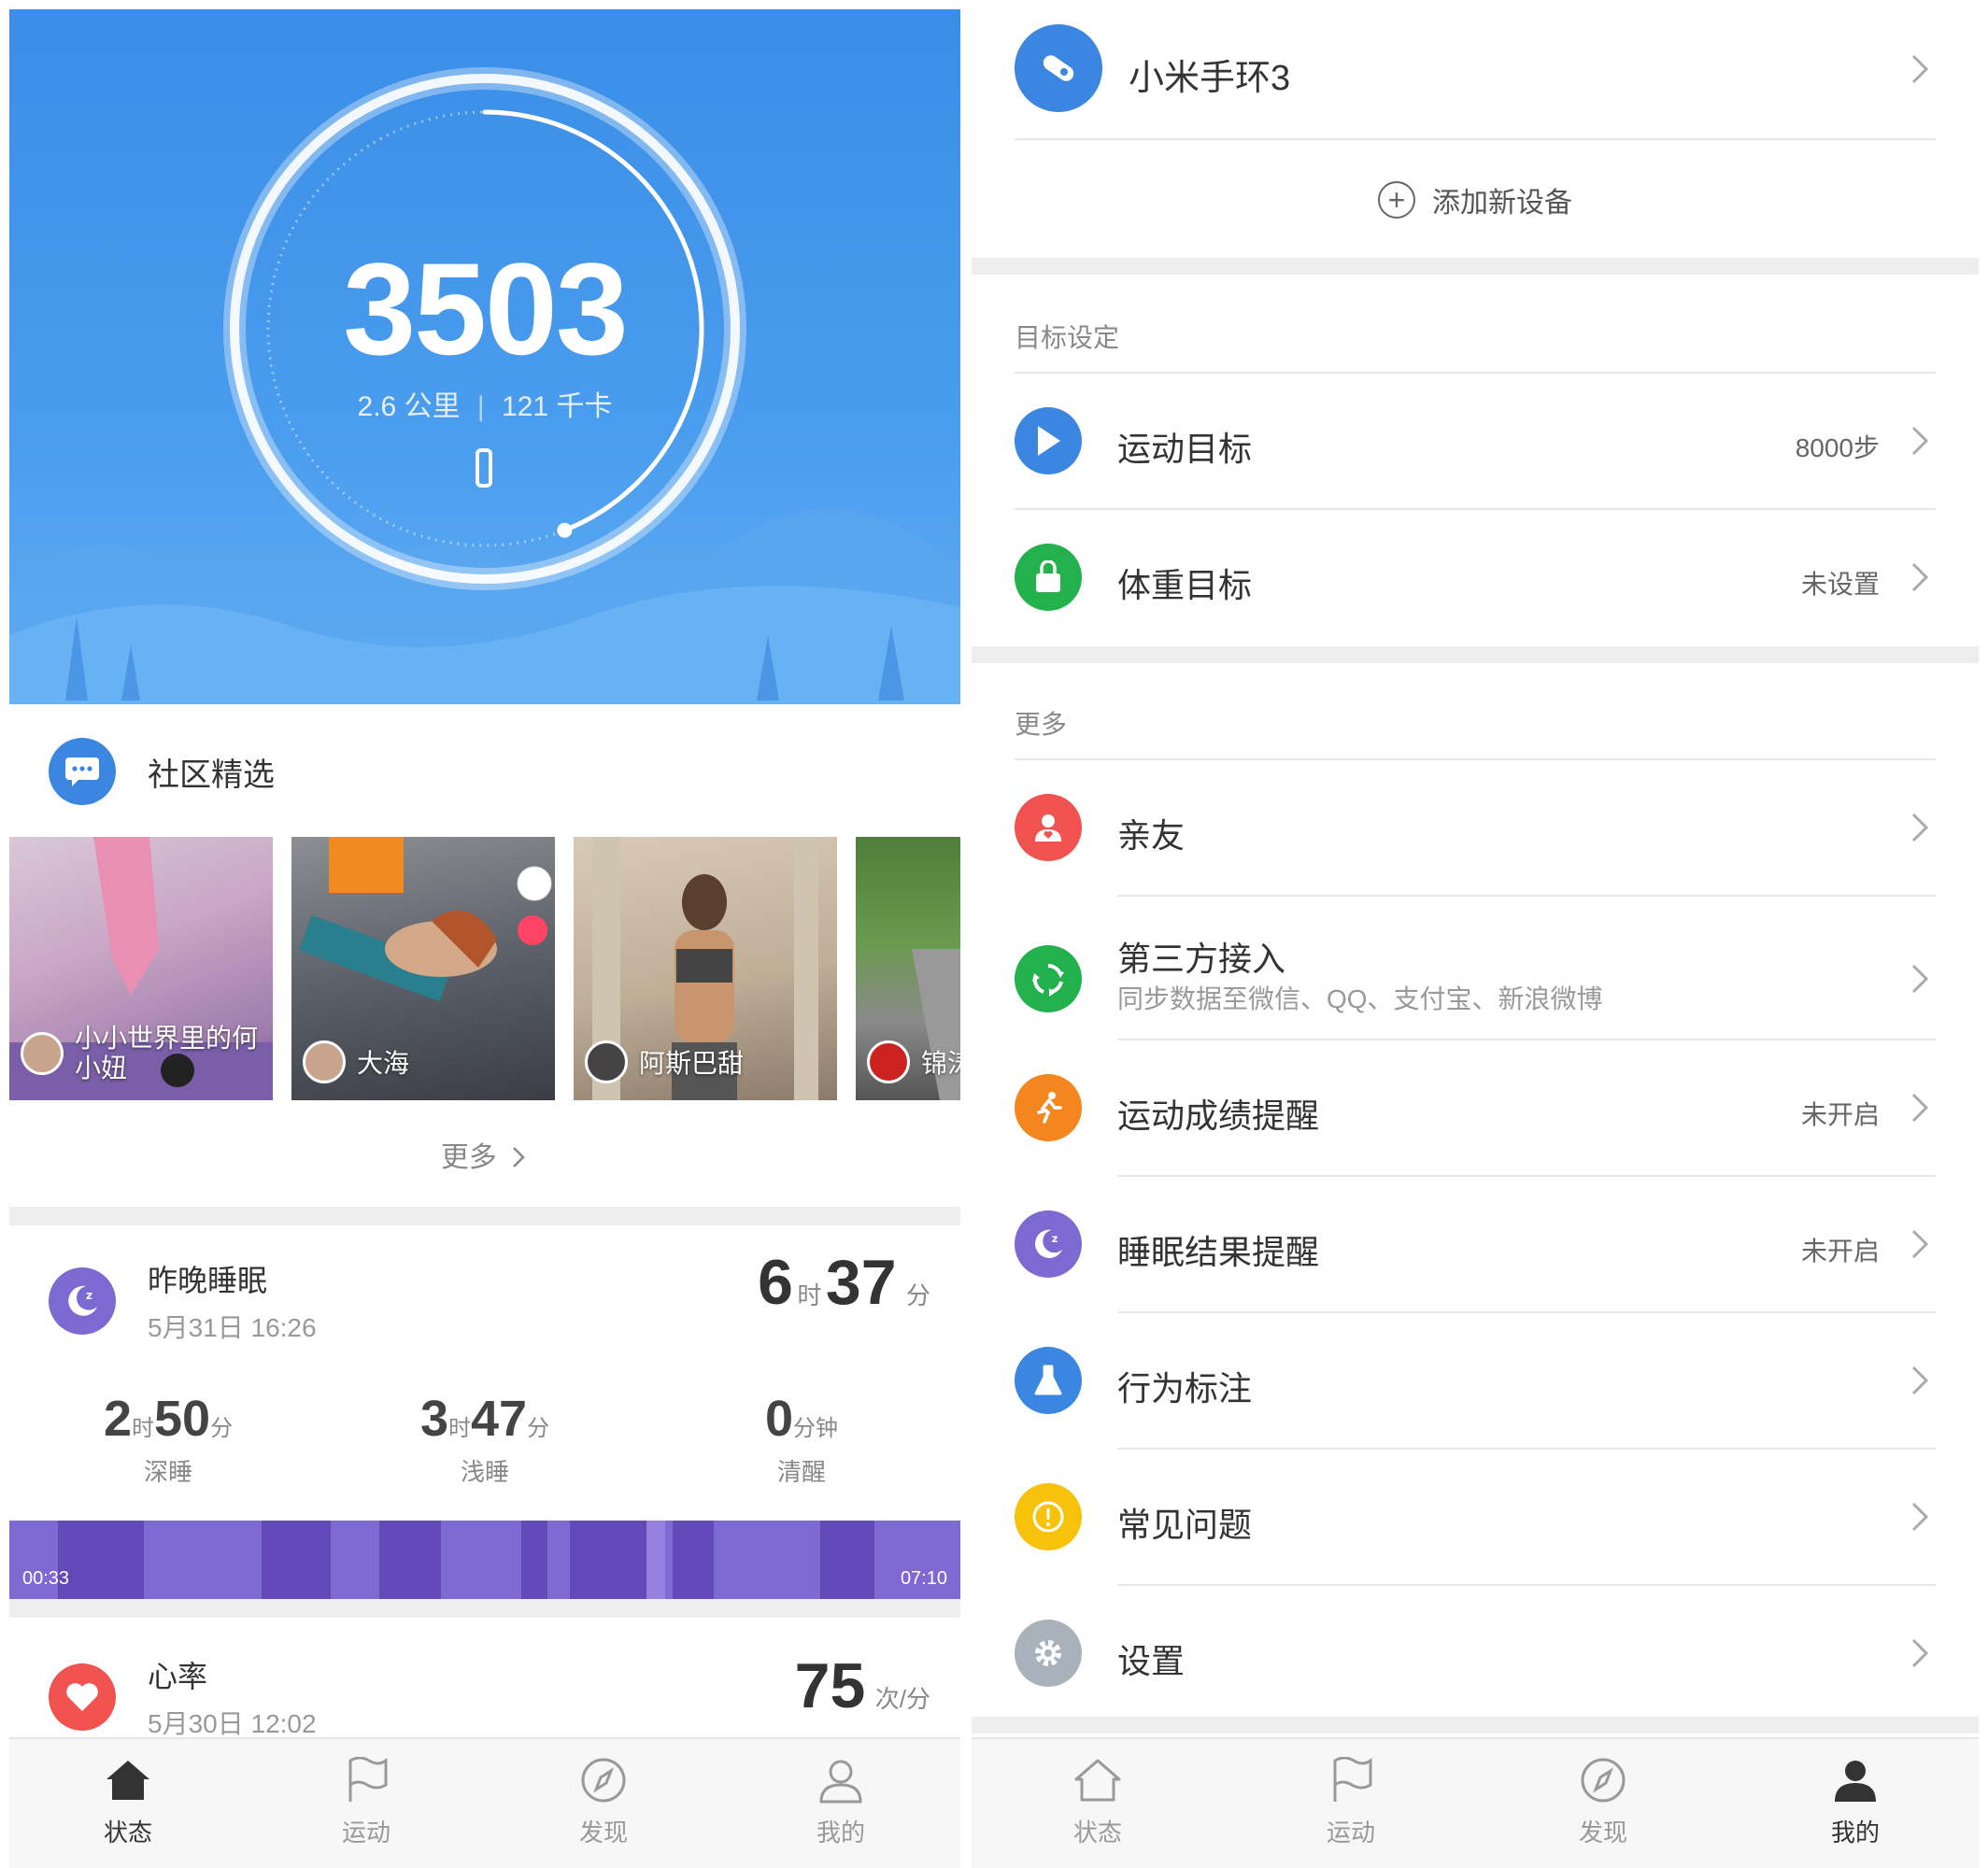 The height and width of the screenshot is (1868, 1988). Describe the element at coordinates (183, 1301) in the screenshot. I see `sleep-header: z 昨晚睡眠 5月31日 16:26` at that location.